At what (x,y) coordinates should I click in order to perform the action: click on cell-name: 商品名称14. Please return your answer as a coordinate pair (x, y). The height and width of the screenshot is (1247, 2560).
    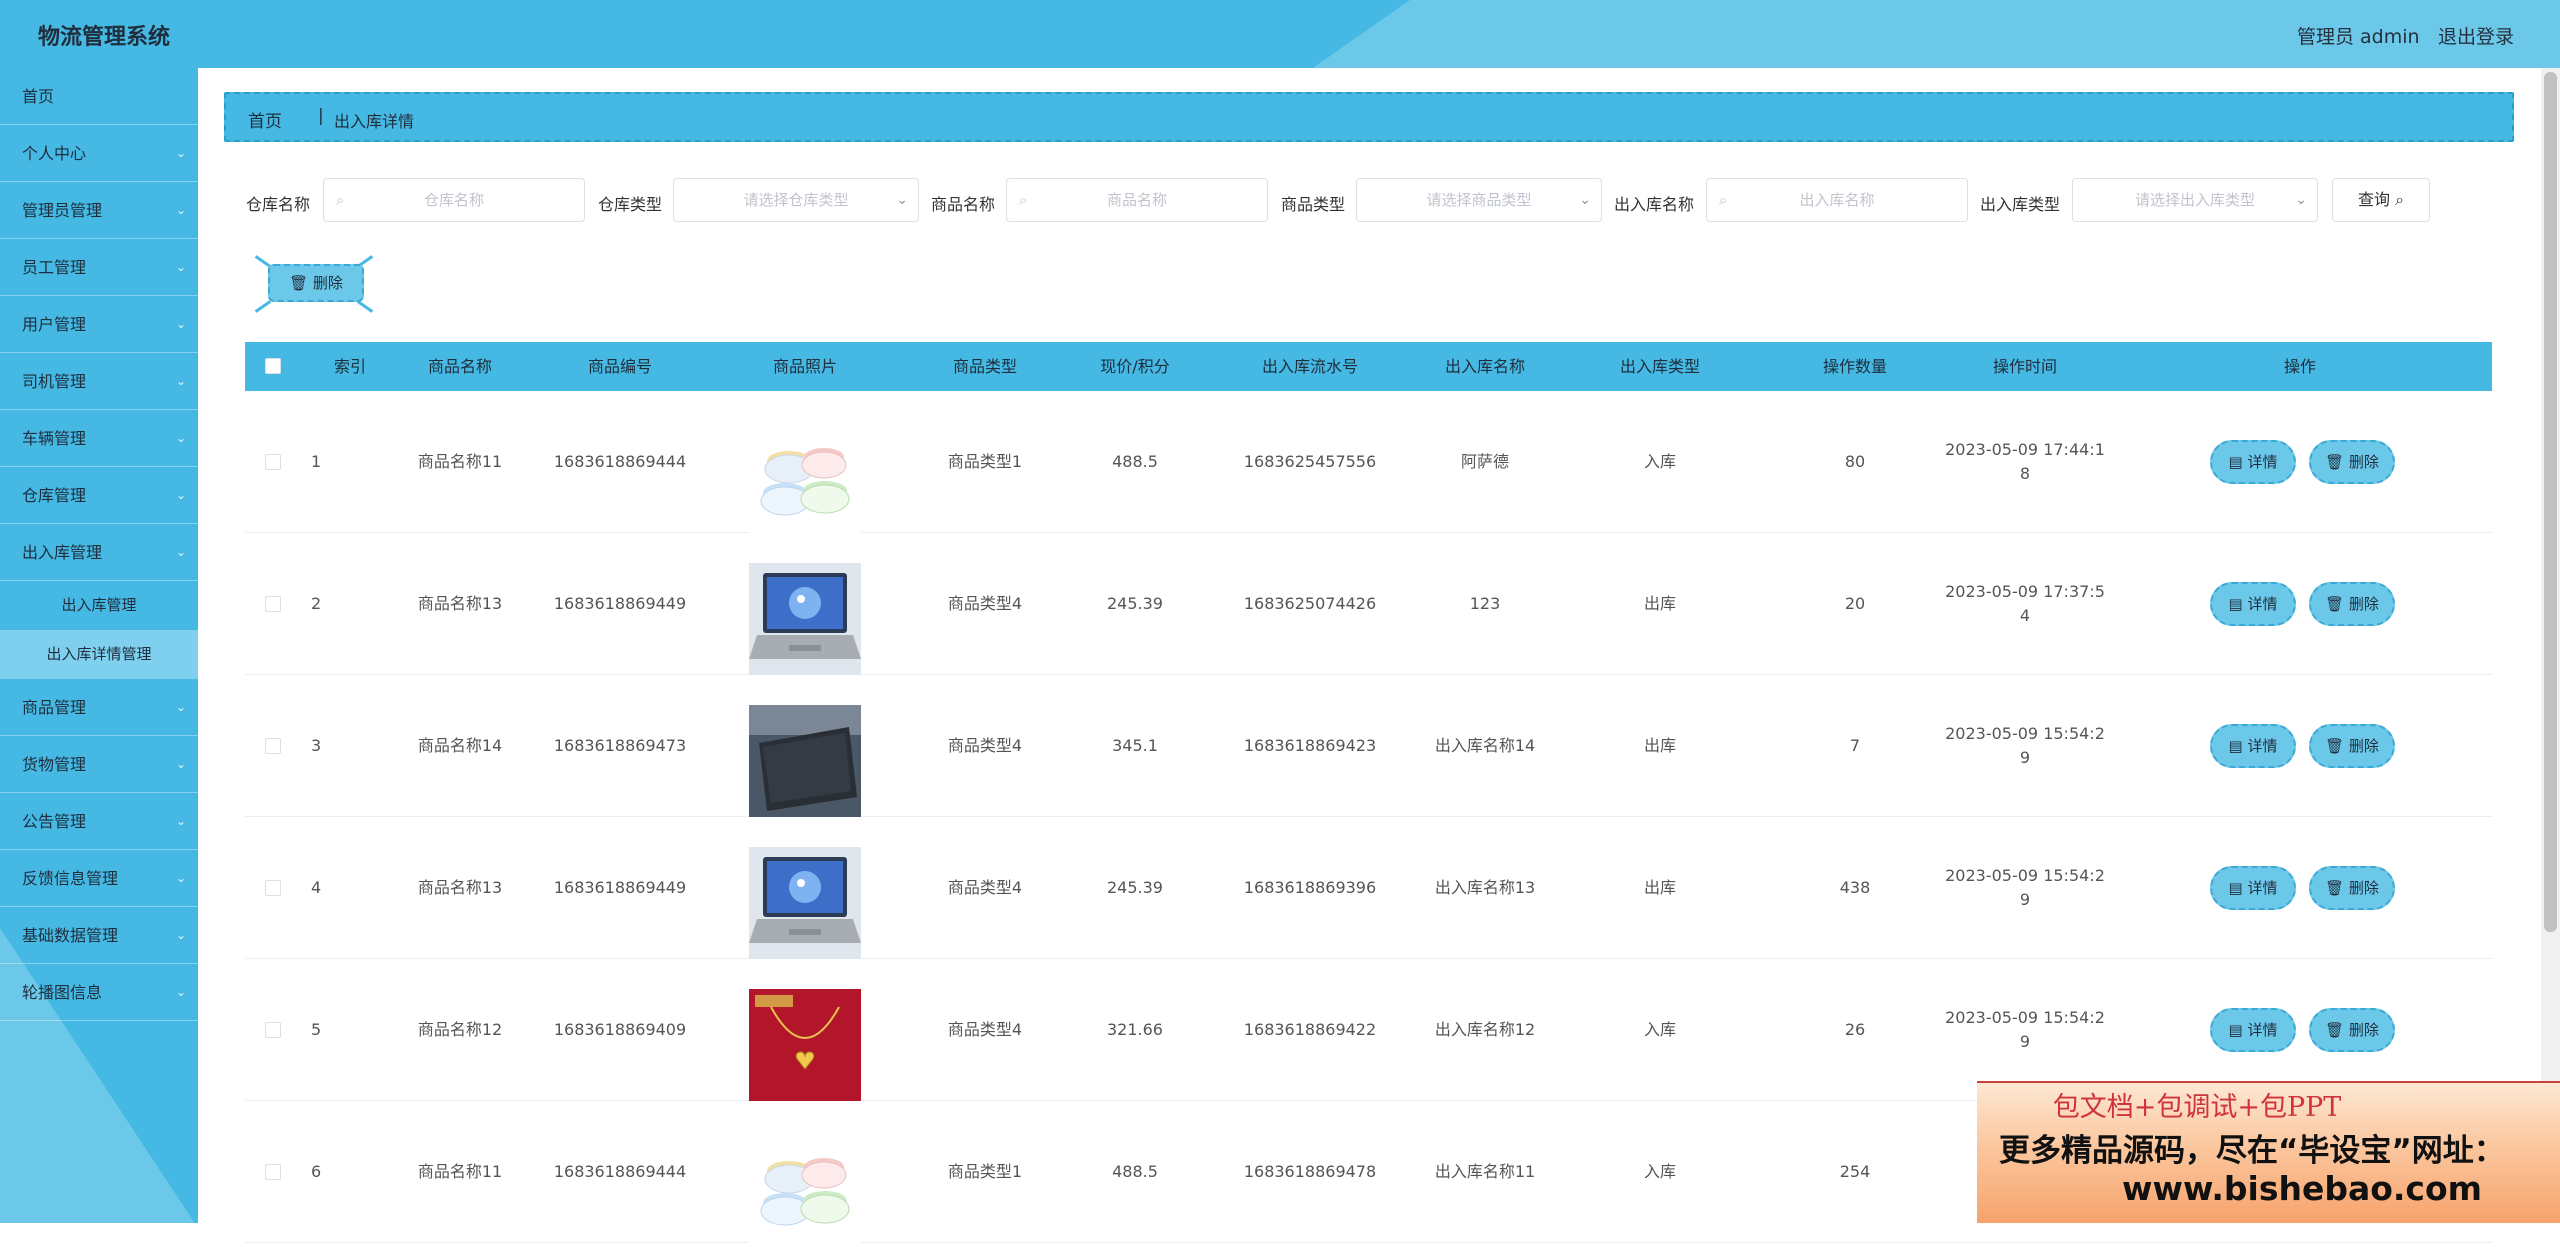
    Looking at the image, I should click on (460, 745).